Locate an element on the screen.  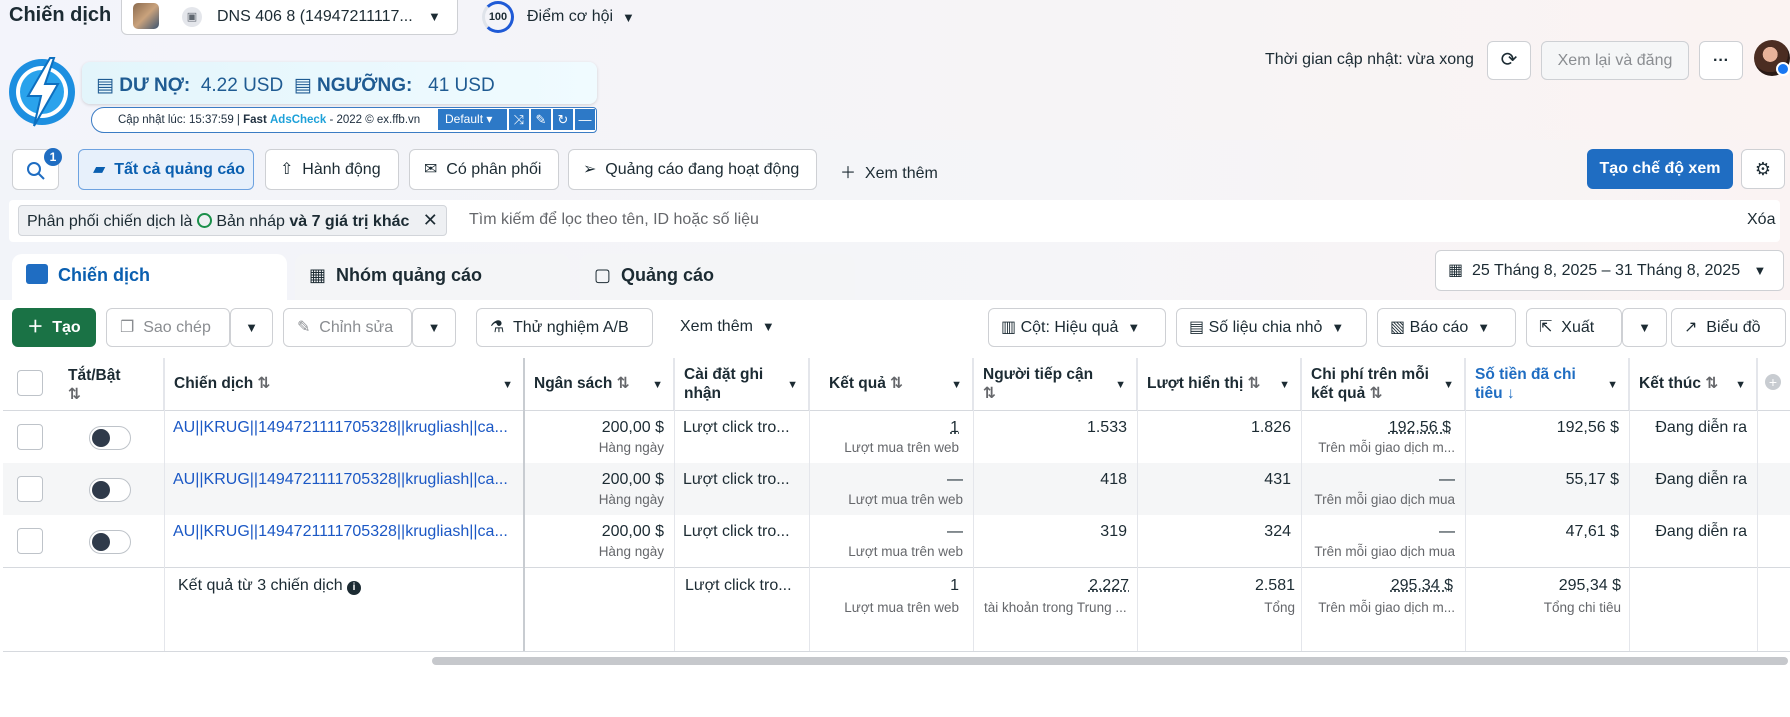
more-actions-label: Xem thêm is located at coordinates (716, 326).